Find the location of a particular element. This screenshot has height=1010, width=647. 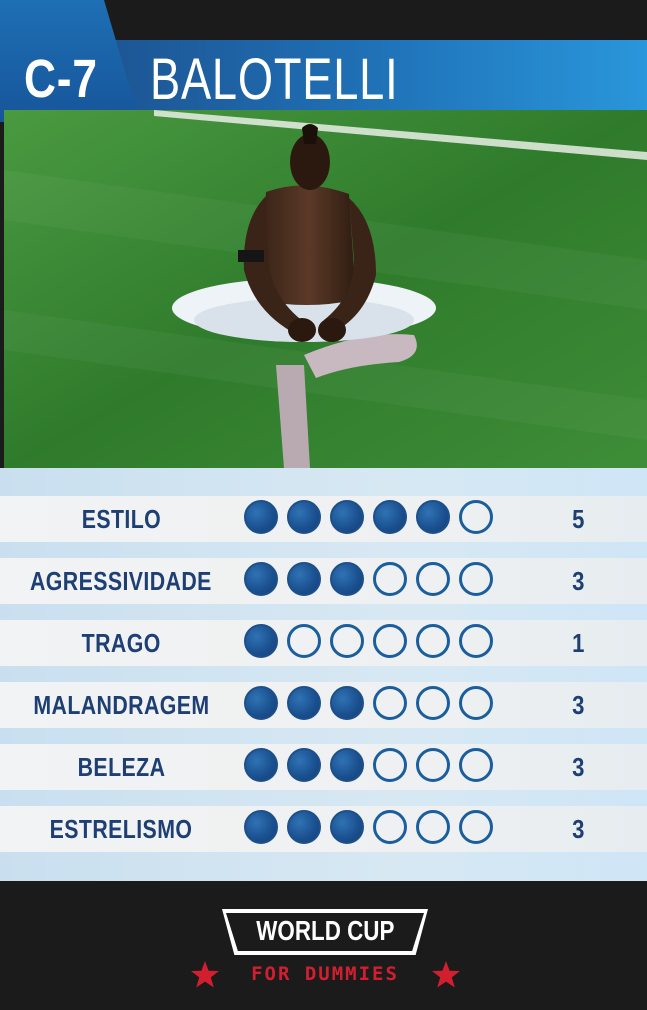

footer: WORLD CUP FOR DUMMIES is located at coordinates (323, 945).